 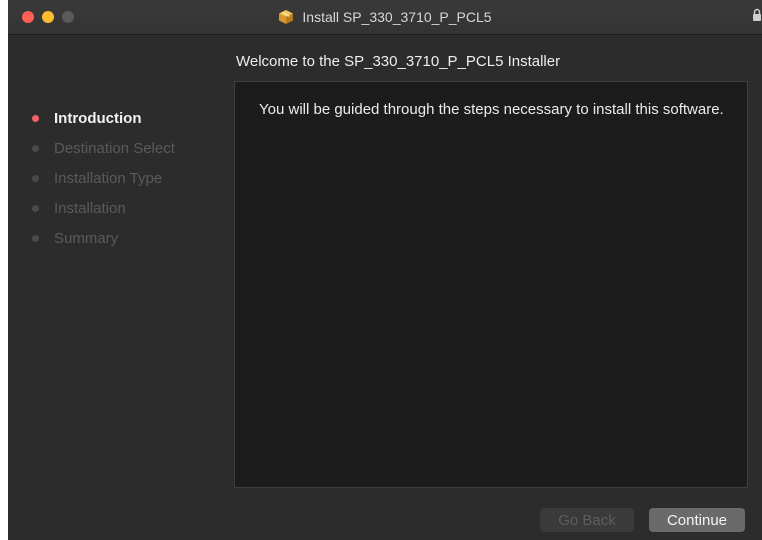 I want to click on title-bar: Install SP_330_3710_P_PCL5, so click(x=385, y=17).